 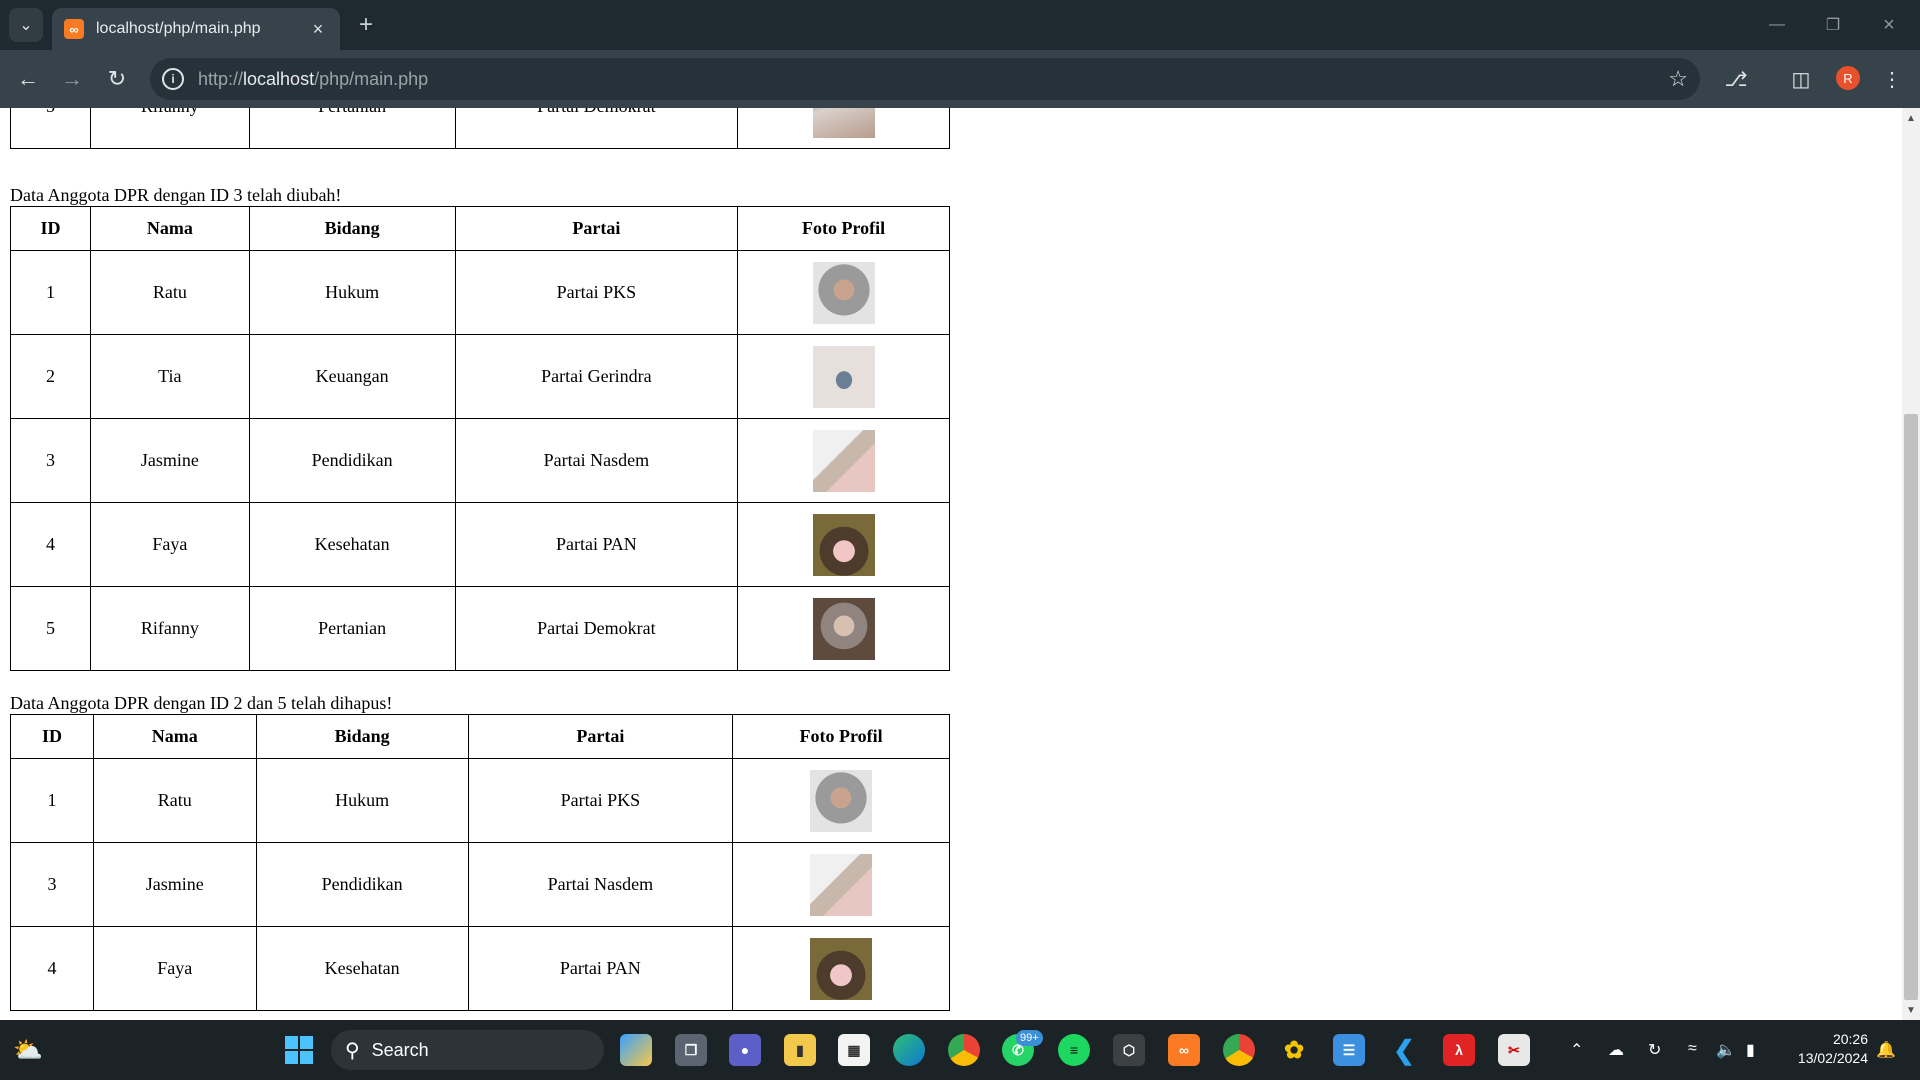 What do you see at coordinates (1826, 1049) in the screenshot?
I see `taskbar-clock: 20:26 13/02/2024` at bounding box center [1826, 1049].